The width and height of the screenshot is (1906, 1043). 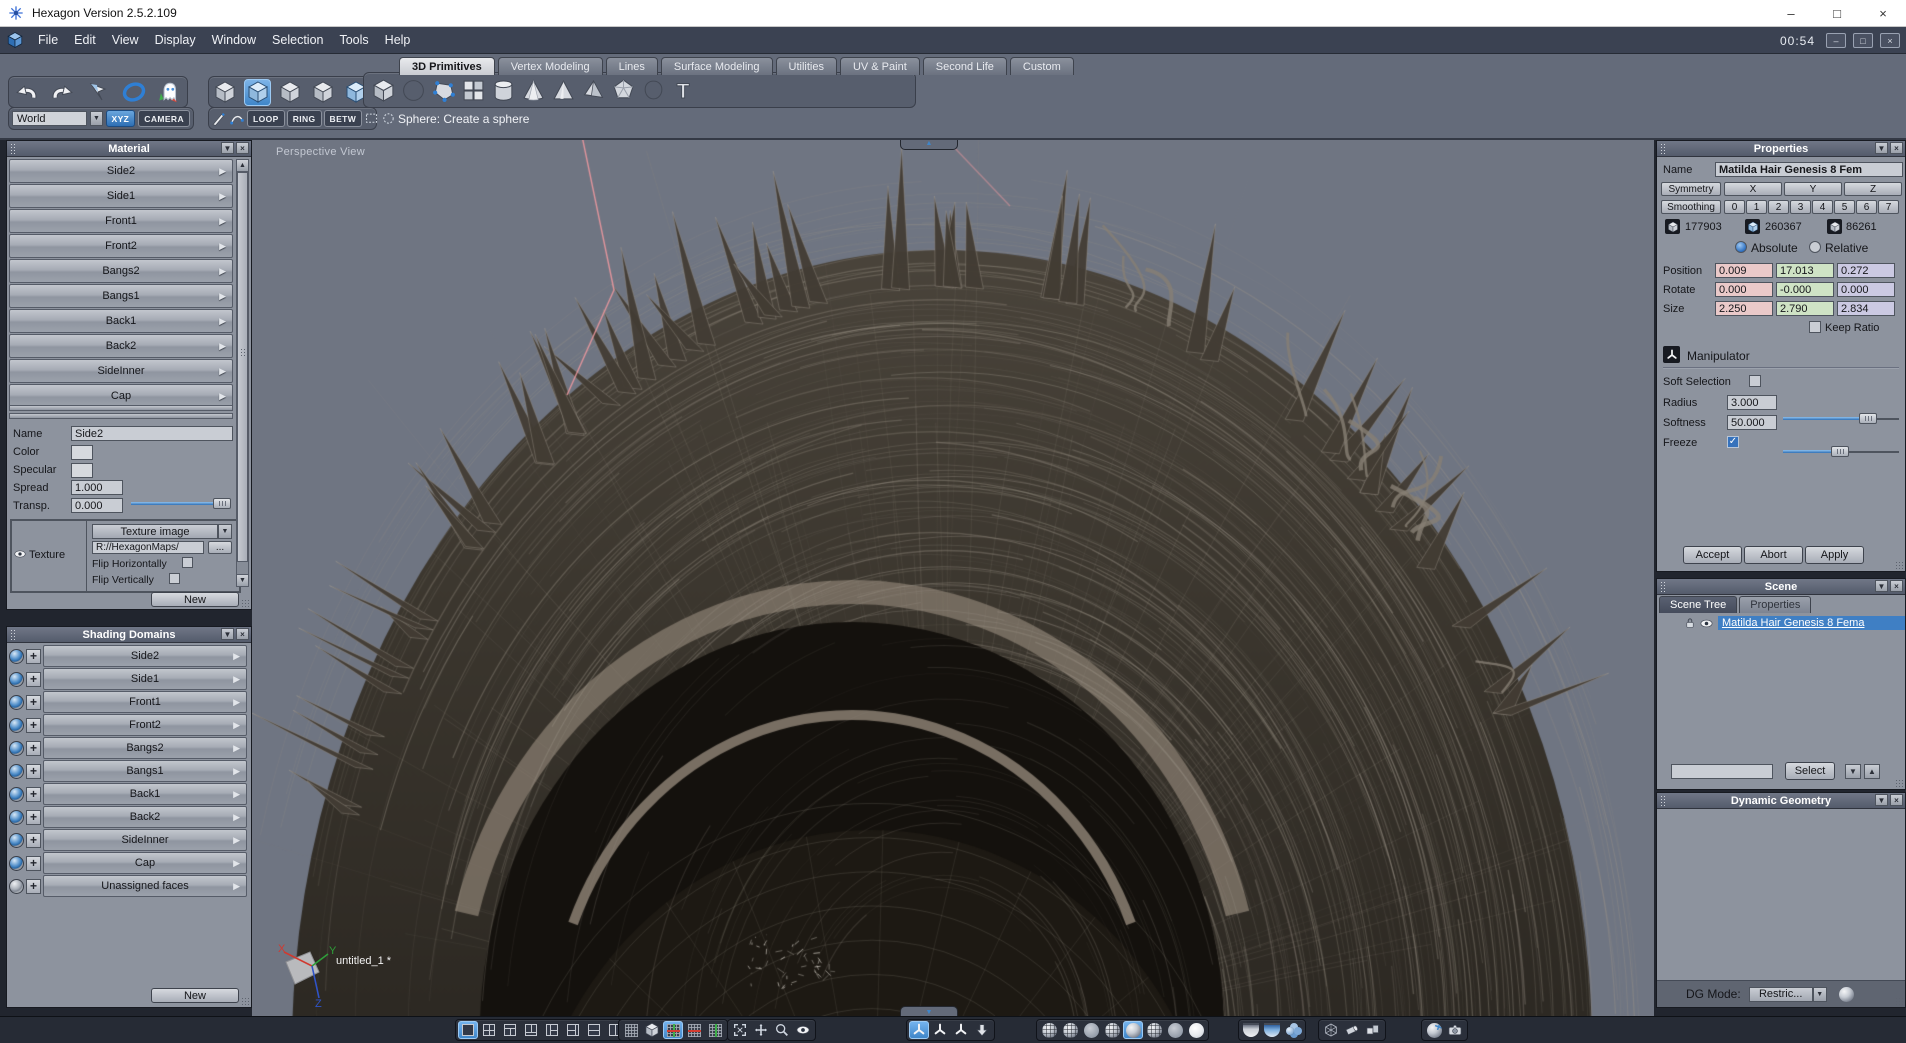 I want to click on material-item: Bangs2 ▶, so click(x=121, y=271).